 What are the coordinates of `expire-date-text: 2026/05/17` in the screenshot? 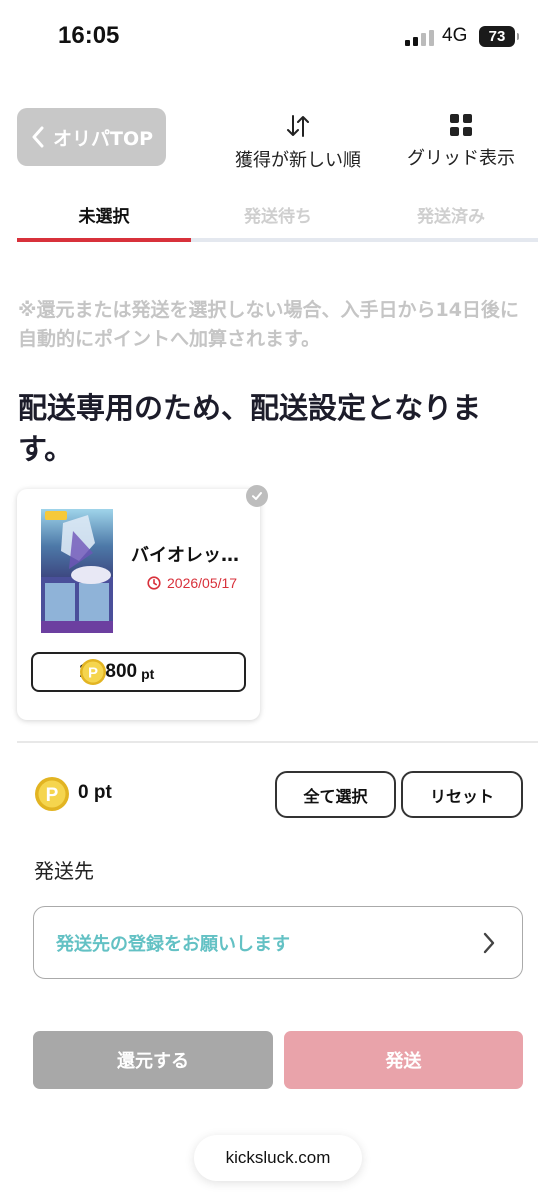 It's located at (202, 583).